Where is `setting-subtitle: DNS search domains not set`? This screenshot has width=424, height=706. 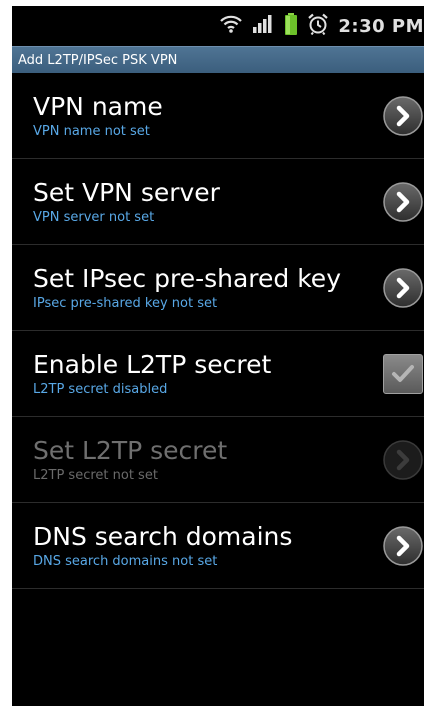
setting-subtitle: DNS search domains not set is located at coordinates (125, 561).